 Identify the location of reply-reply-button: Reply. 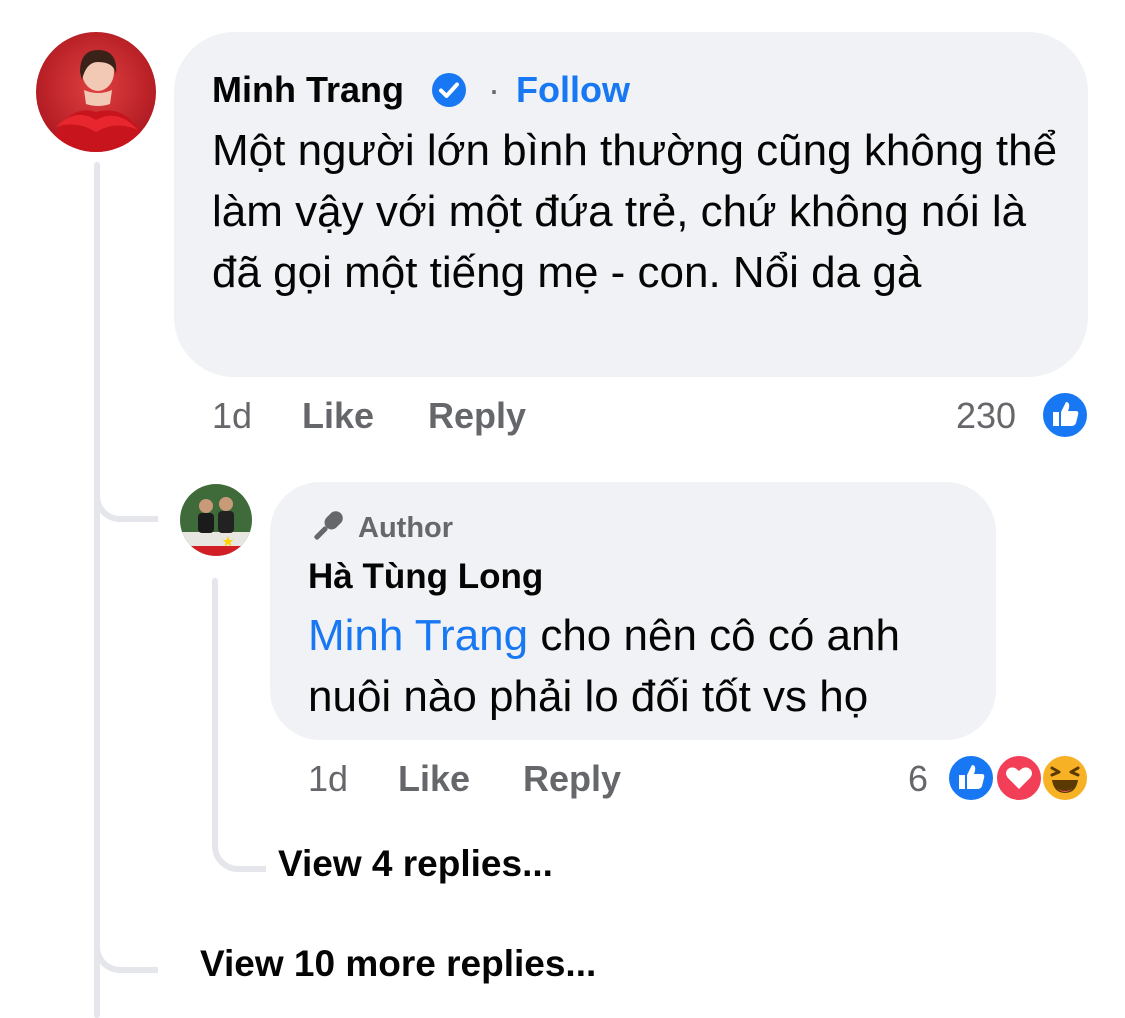
(572, 779).